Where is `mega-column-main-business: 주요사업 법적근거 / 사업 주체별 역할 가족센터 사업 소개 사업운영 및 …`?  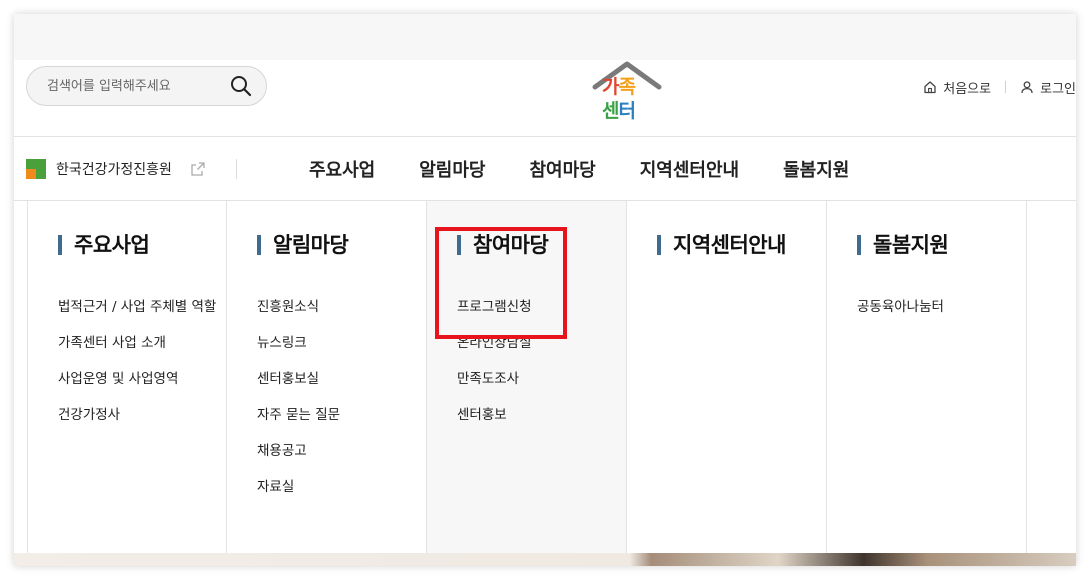
mega-column-main-business: 주요사업 법적근거 / 사업 주체별 역할 가족센터 사업 소개 사업운영 및 … is located at coordinates (127, 377).